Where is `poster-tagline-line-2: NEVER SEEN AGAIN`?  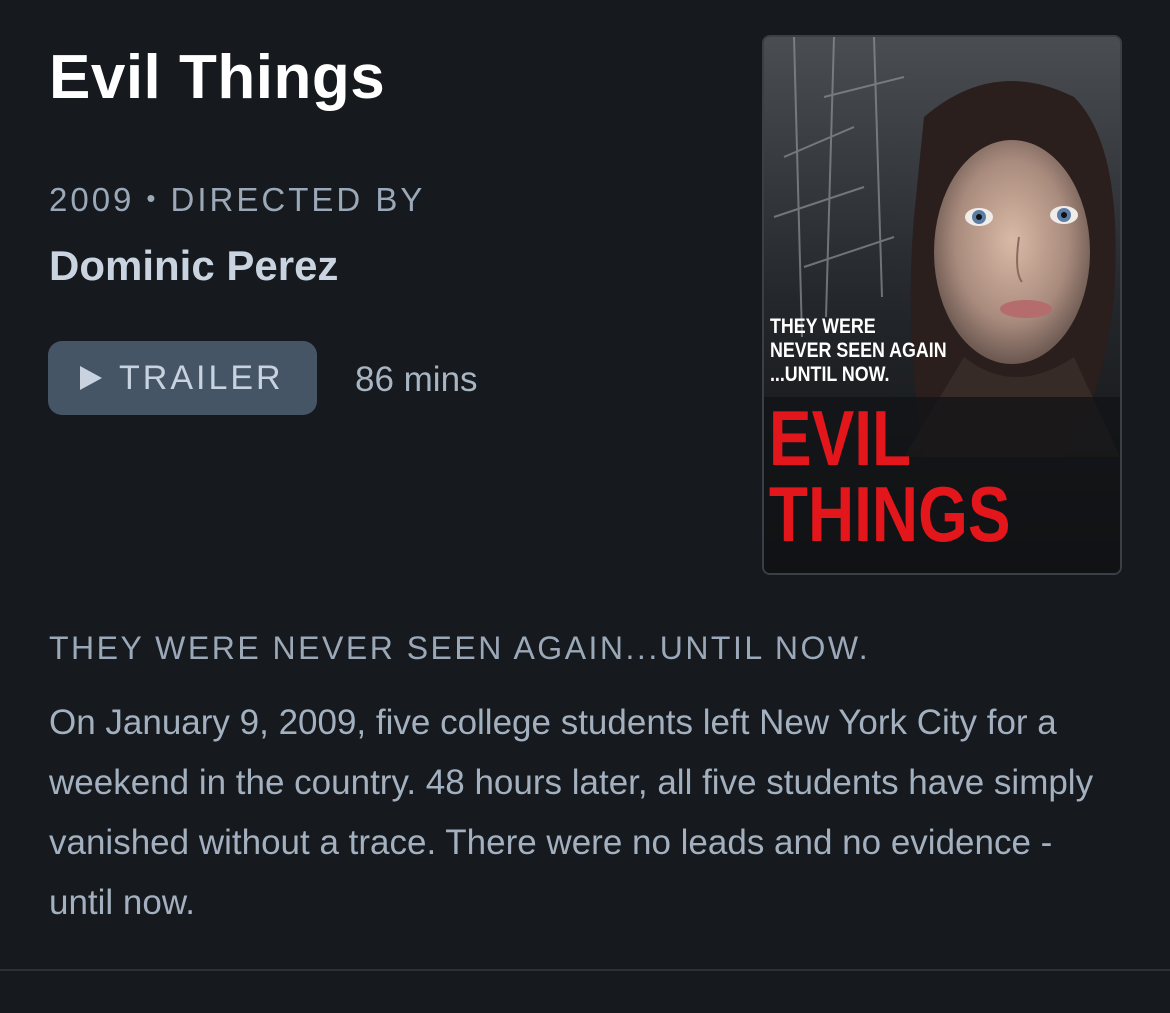
poster-tagline-line-2: NEVER SEEN AGAIN is located at coordinates (858, 351).